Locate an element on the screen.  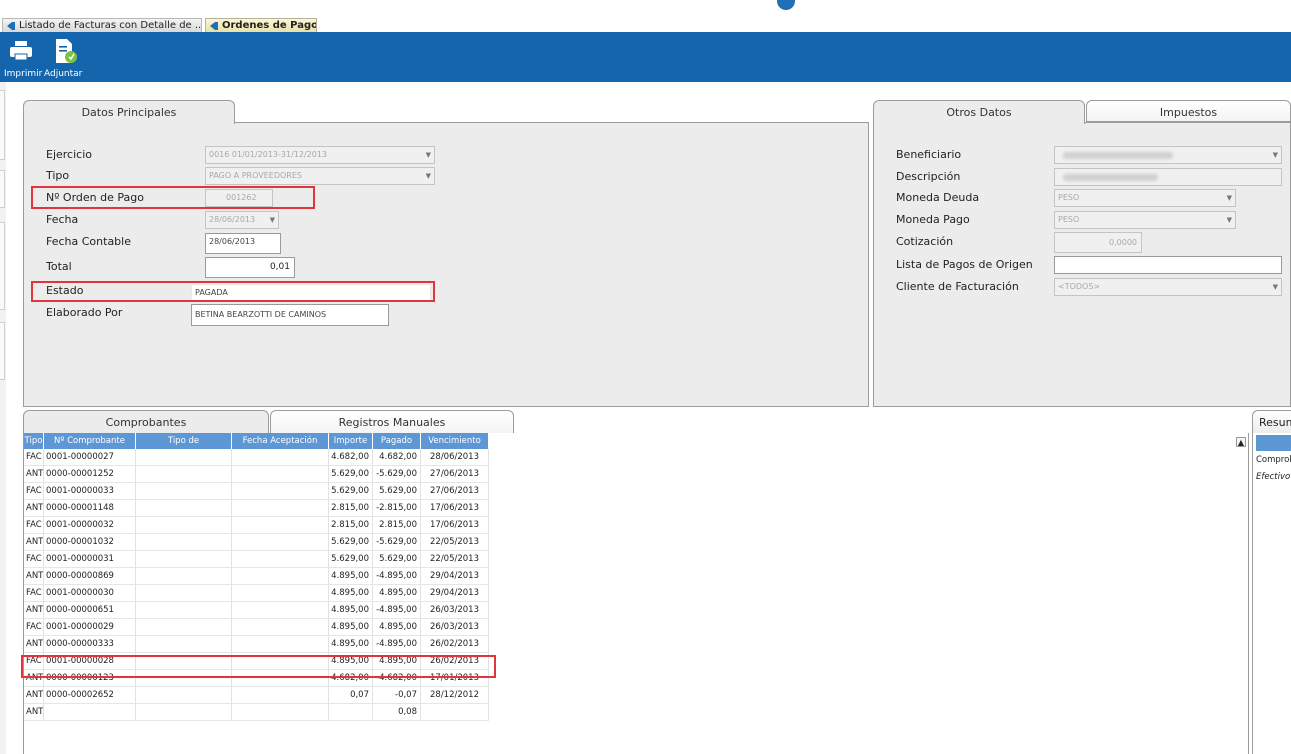
cell-vencimiento: 29/04/2013 is located at coordinates (455, 576).